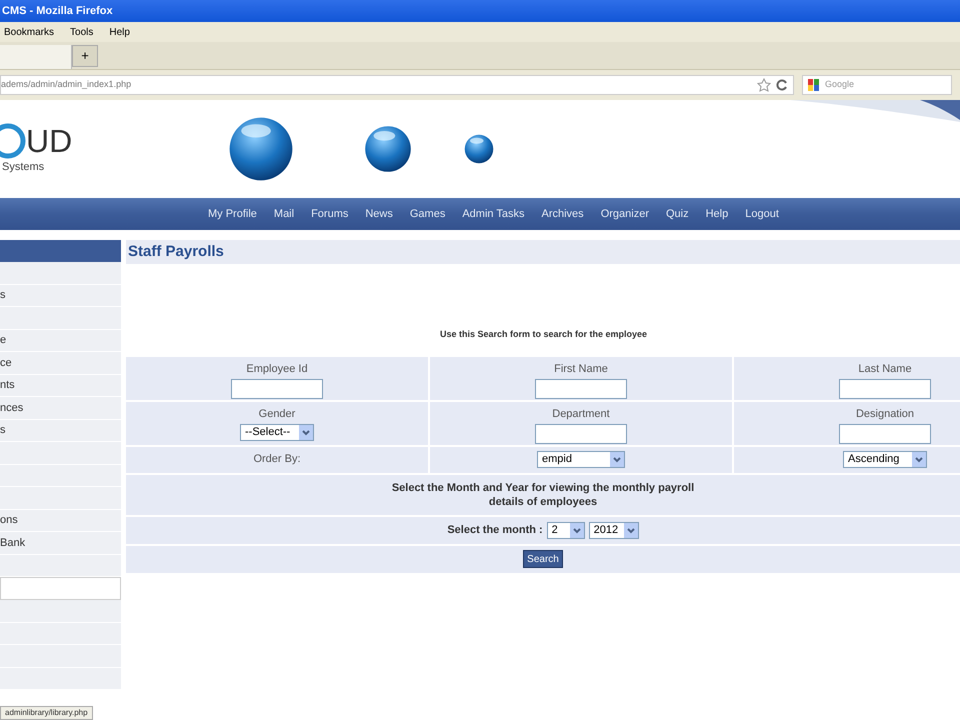 Image resolution: width=960 pixels, height=720 pixels. What do you see at coordinates (677, 214) in the screenshot?
I see `nav-link: Quiz` at bounding box center [677, 214].